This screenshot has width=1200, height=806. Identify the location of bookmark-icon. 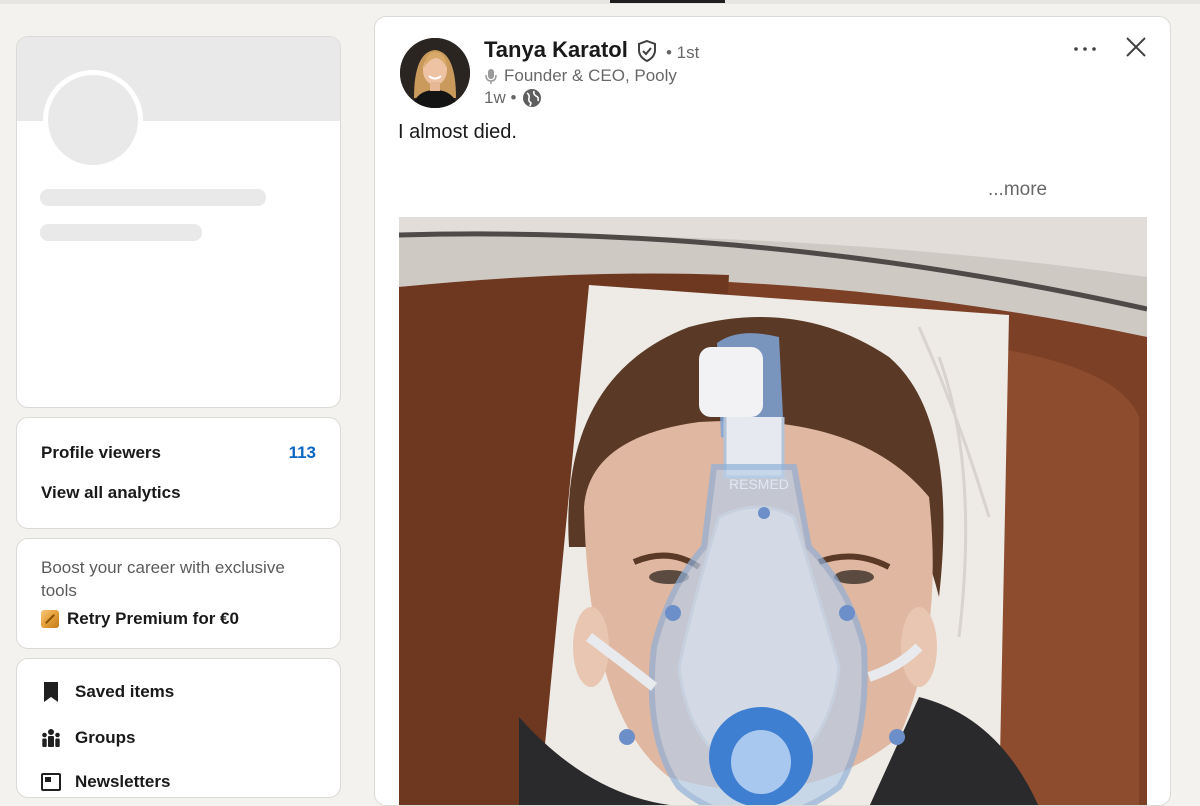
(51, 692).